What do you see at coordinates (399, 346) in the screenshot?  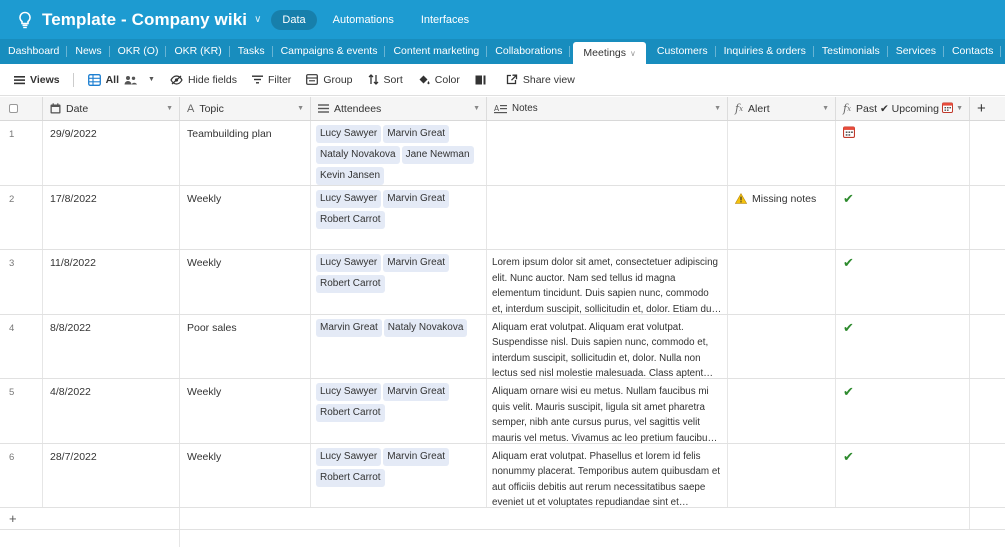 I see `attendees-cell: Marvin Great Nataly Novakova` at bounding box center [399, 346].